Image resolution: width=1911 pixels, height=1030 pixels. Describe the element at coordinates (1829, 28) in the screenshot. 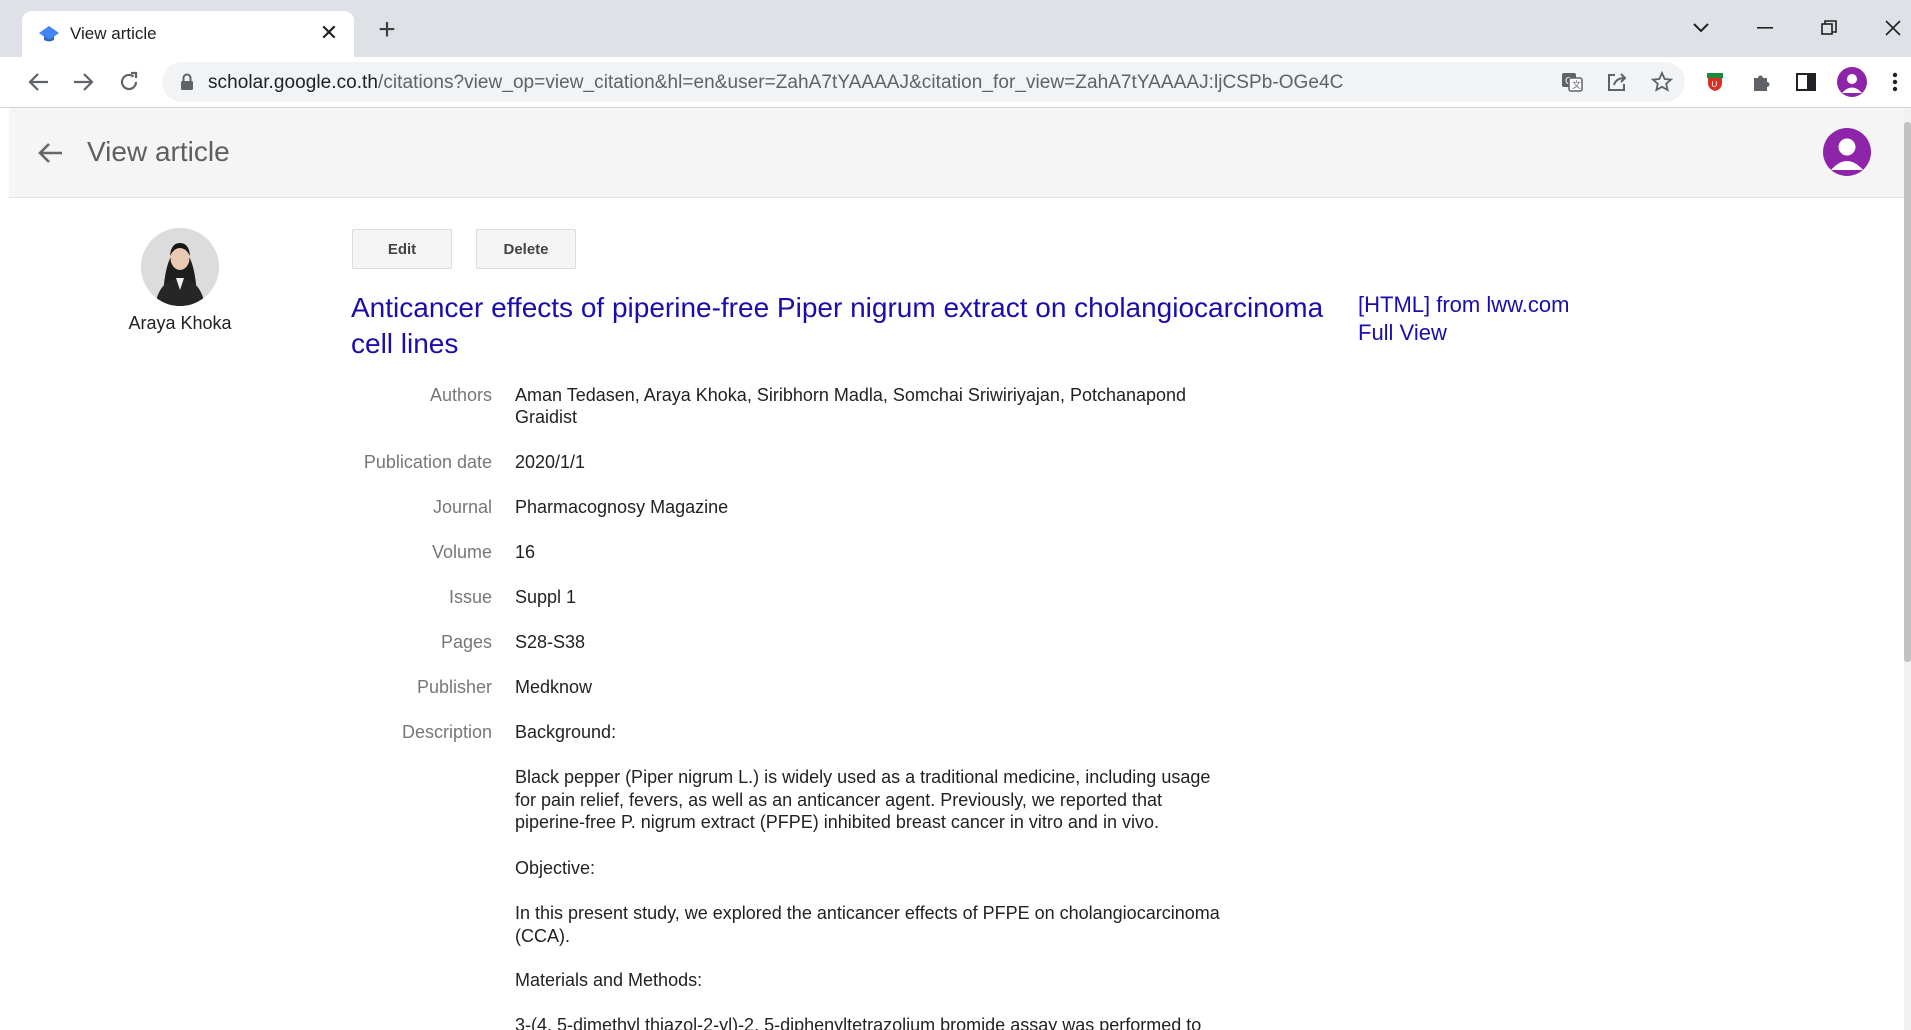

I see `restore-icon` at that location.